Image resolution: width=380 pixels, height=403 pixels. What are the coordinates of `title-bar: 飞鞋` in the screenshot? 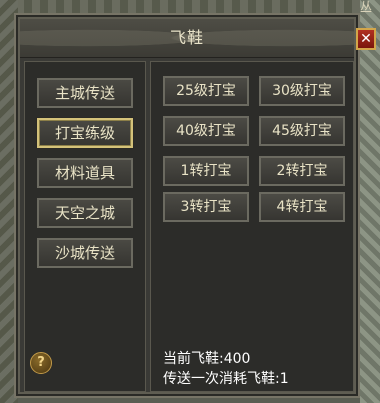 It's located at (187, 38).